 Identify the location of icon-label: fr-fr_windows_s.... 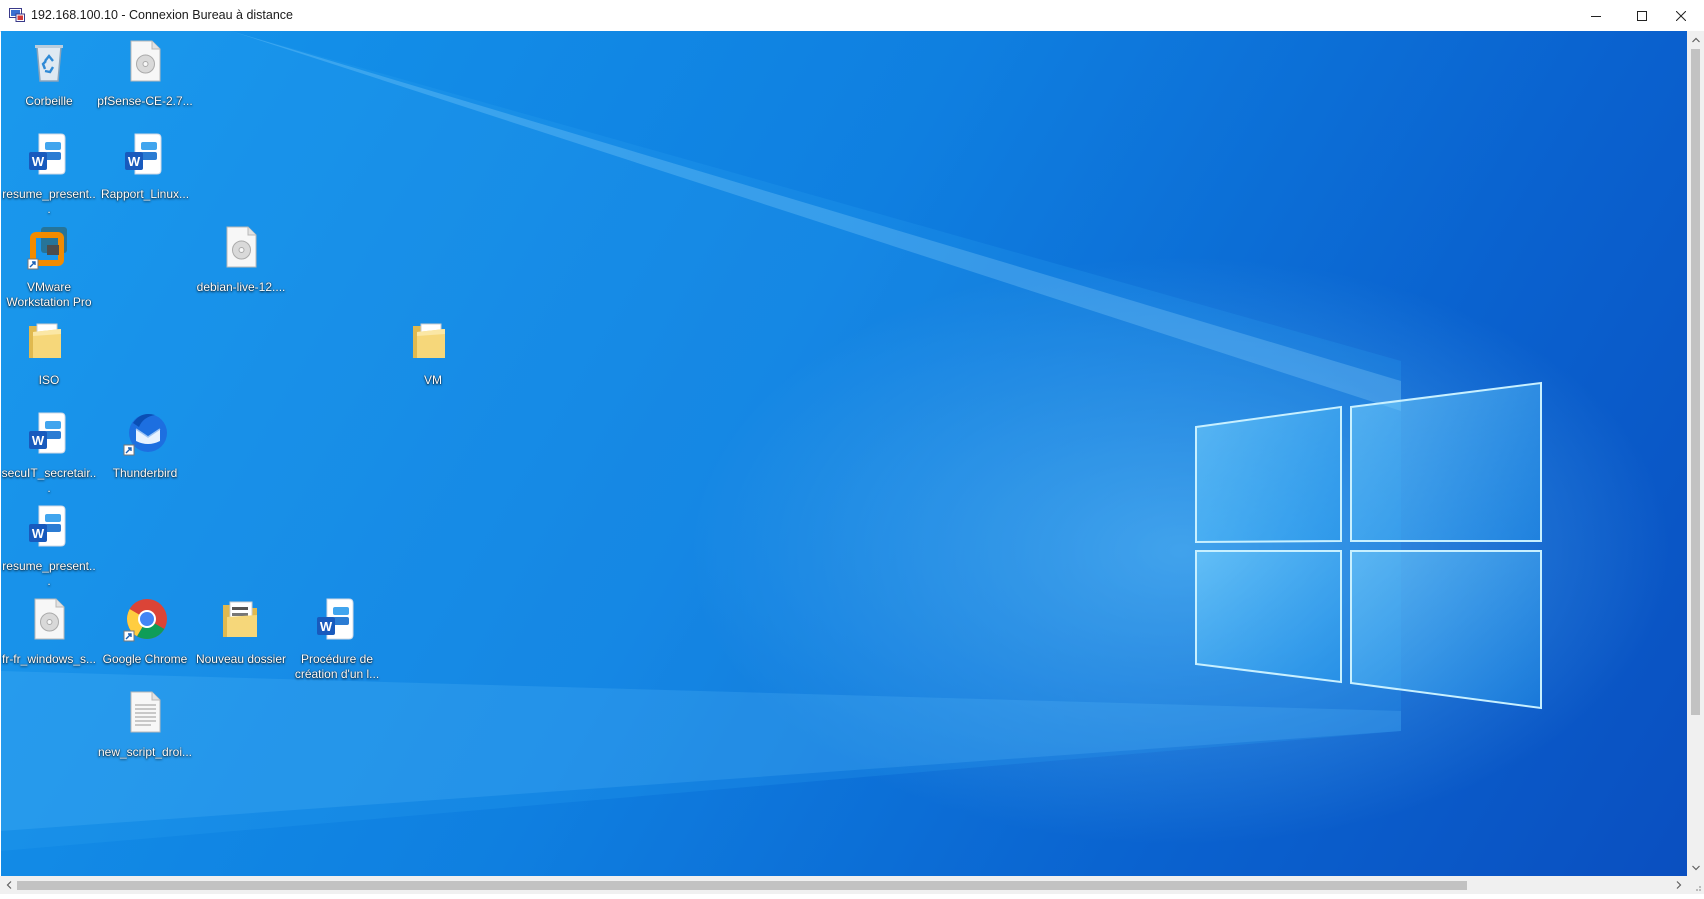
(49, 659).